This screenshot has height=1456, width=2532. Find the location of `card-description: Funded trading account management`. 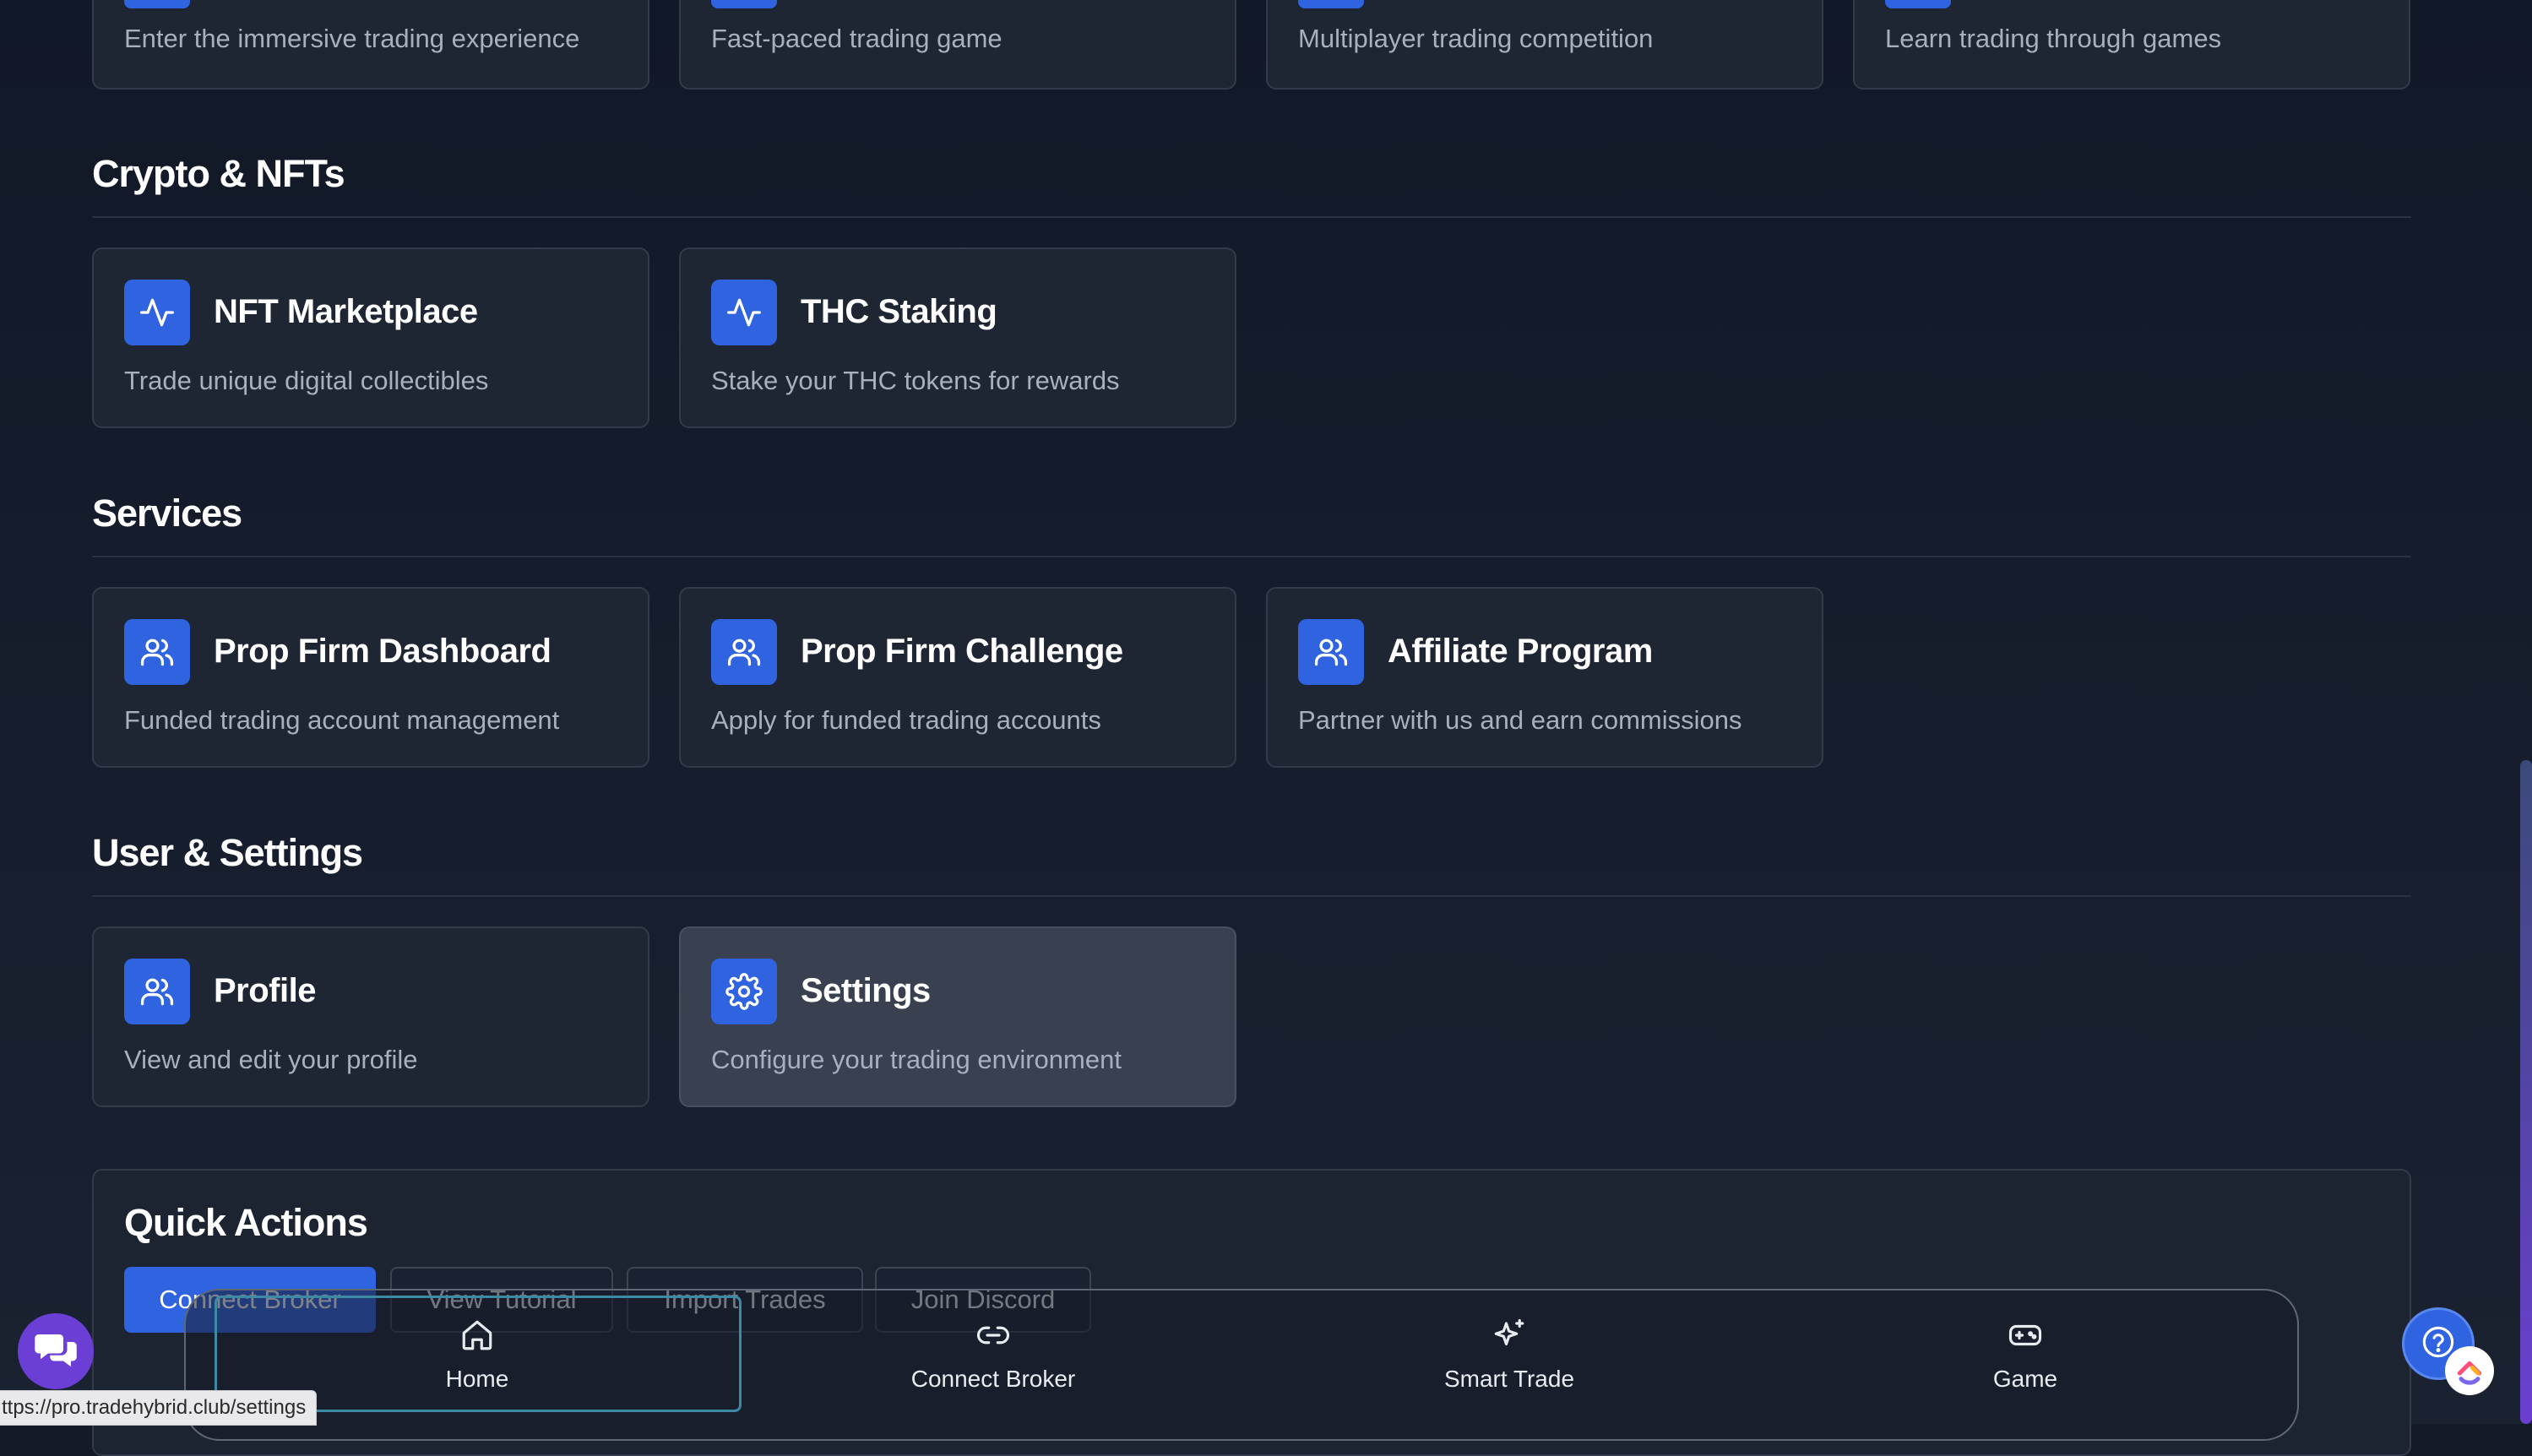

card-description: Funded trading account management is located at coordinates (342, 720).